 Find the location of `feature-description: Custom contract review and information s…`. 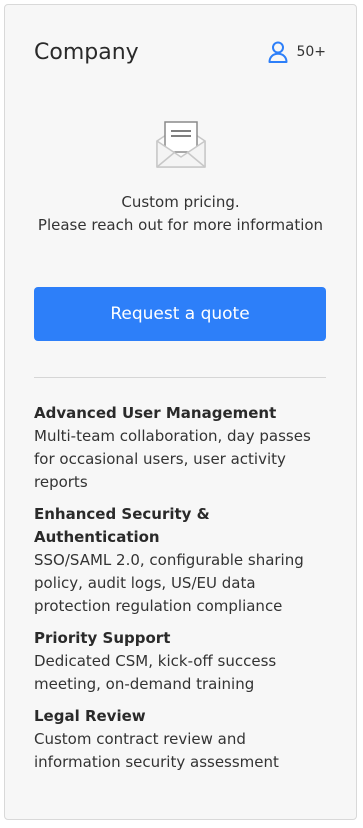

feature-description: Custom contract review and information s… is located at coordinates (156, 750).